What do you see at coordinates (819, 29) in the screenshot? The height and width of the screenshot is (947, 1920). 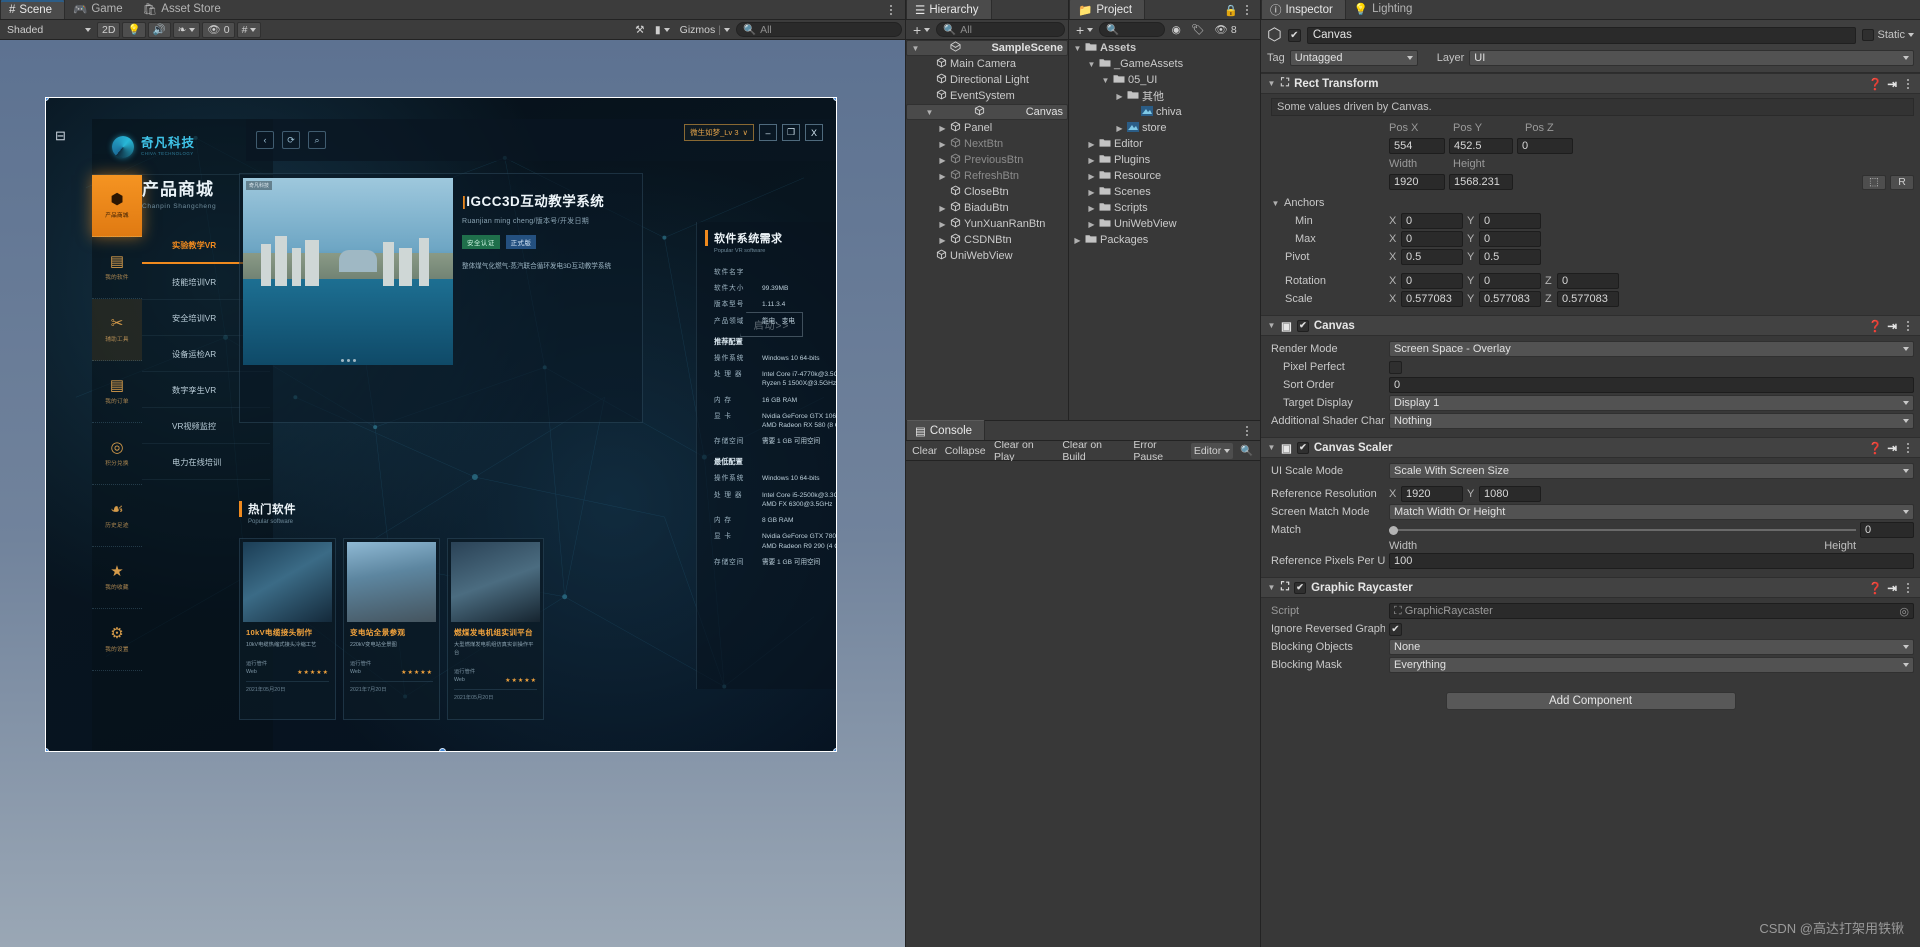 I see `scene-search-input: 🔍 All` at bounding box center [819, 29].